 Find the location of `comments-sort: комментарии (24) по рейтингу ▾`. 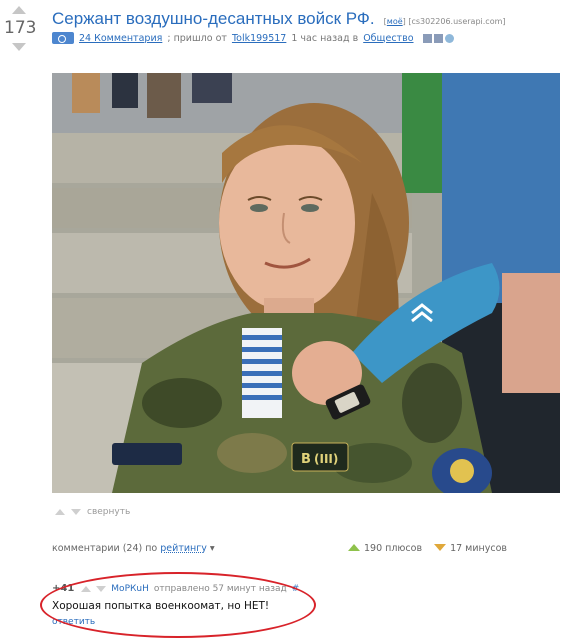

comments-sort: комментарии (24) по рейтингу ▾ is located at coordinates (133, 548).